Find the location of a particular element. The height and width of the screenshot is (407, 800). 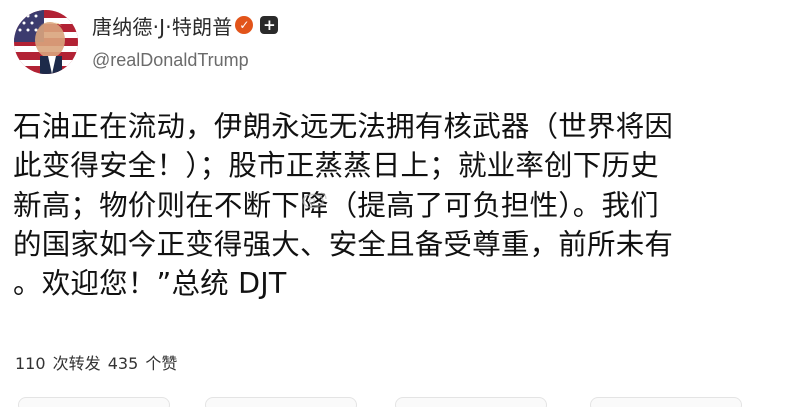

post-line: 的国家如今正变得强大、安全且备受尊重，前所未有 is located at coordinates (343, 244).